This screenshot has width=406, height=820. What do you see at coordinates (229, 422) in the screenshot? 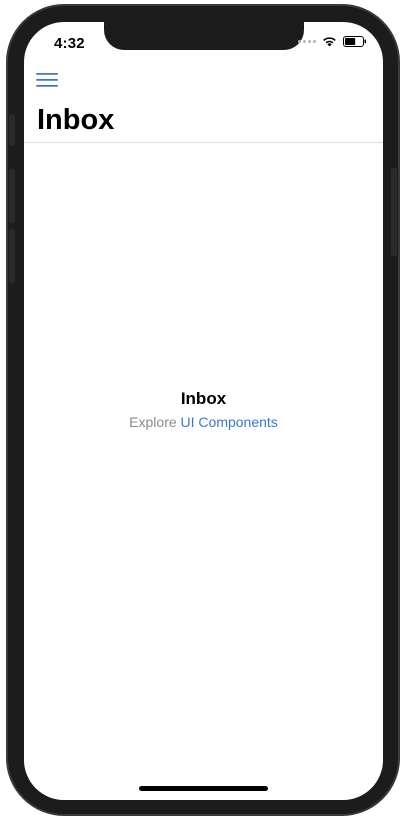
I see `ui-components-link: UI Components` at bounding box center [229, 422].